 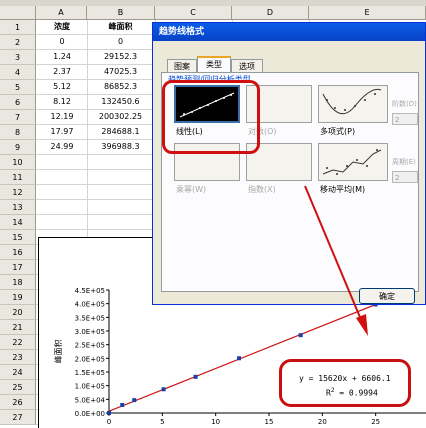 What do you see at coordinates (345, 378) in the screenshot?
I see `trendline-equation: y = 15620x + 6606.1` at bounding box center [345, 378].